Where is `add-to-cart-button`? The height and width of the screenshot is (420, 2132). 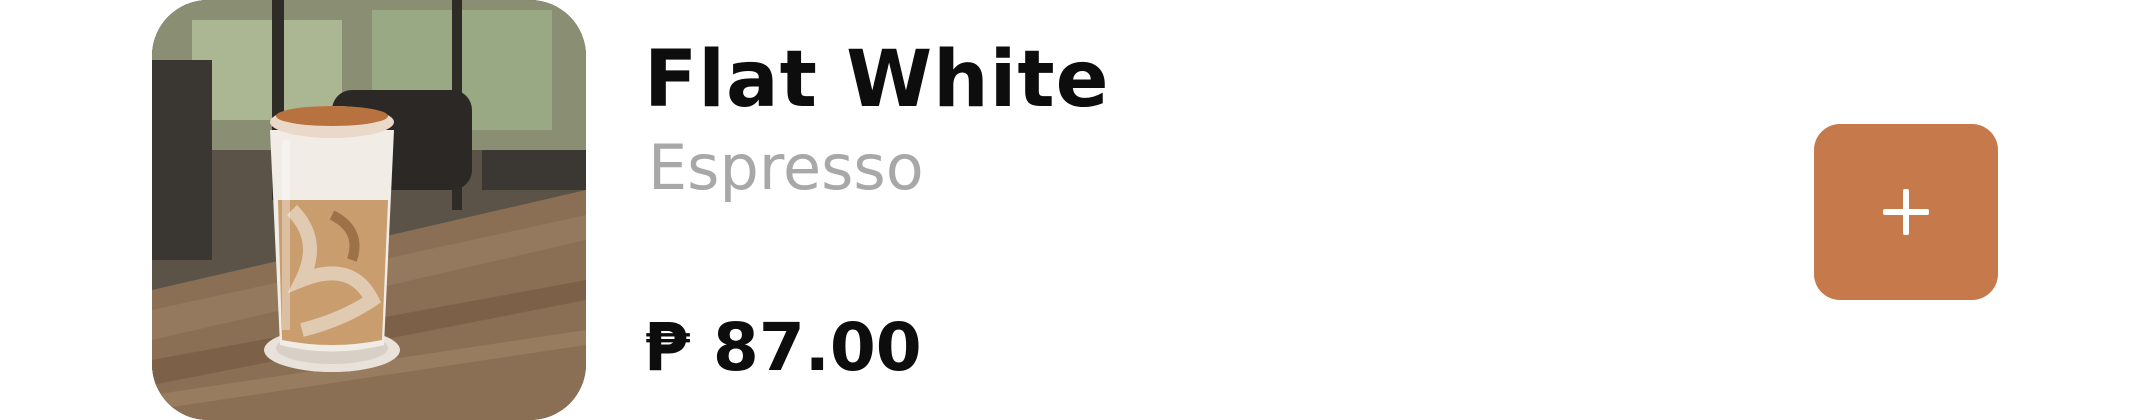
add-to-cart-button is located at coordinates (1906, 212).